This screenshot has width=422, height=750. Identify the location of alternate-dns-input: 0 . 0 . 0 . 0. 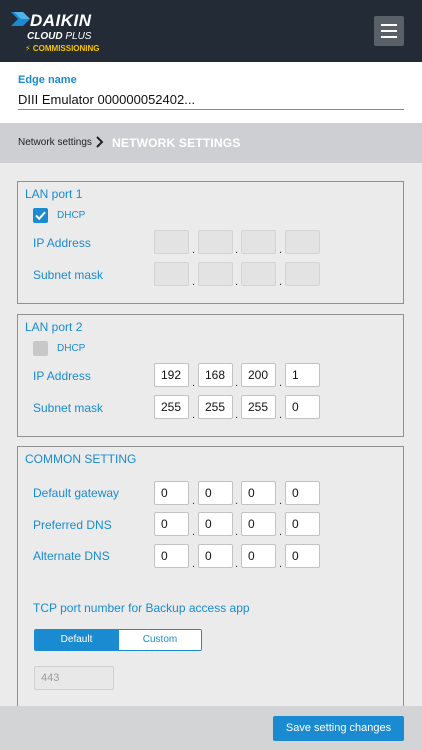
(238, 557).